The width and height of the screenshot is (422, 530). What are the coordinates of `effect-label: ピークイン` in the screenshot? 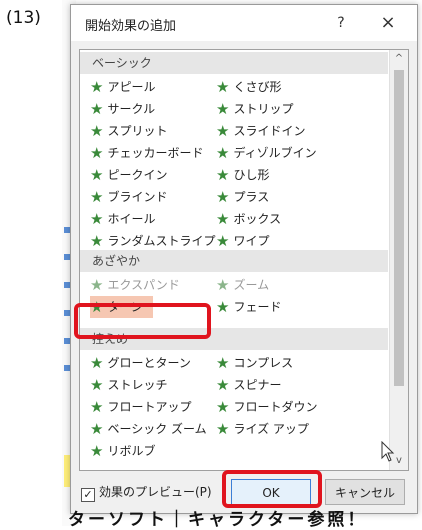 It's located at (137, 175).